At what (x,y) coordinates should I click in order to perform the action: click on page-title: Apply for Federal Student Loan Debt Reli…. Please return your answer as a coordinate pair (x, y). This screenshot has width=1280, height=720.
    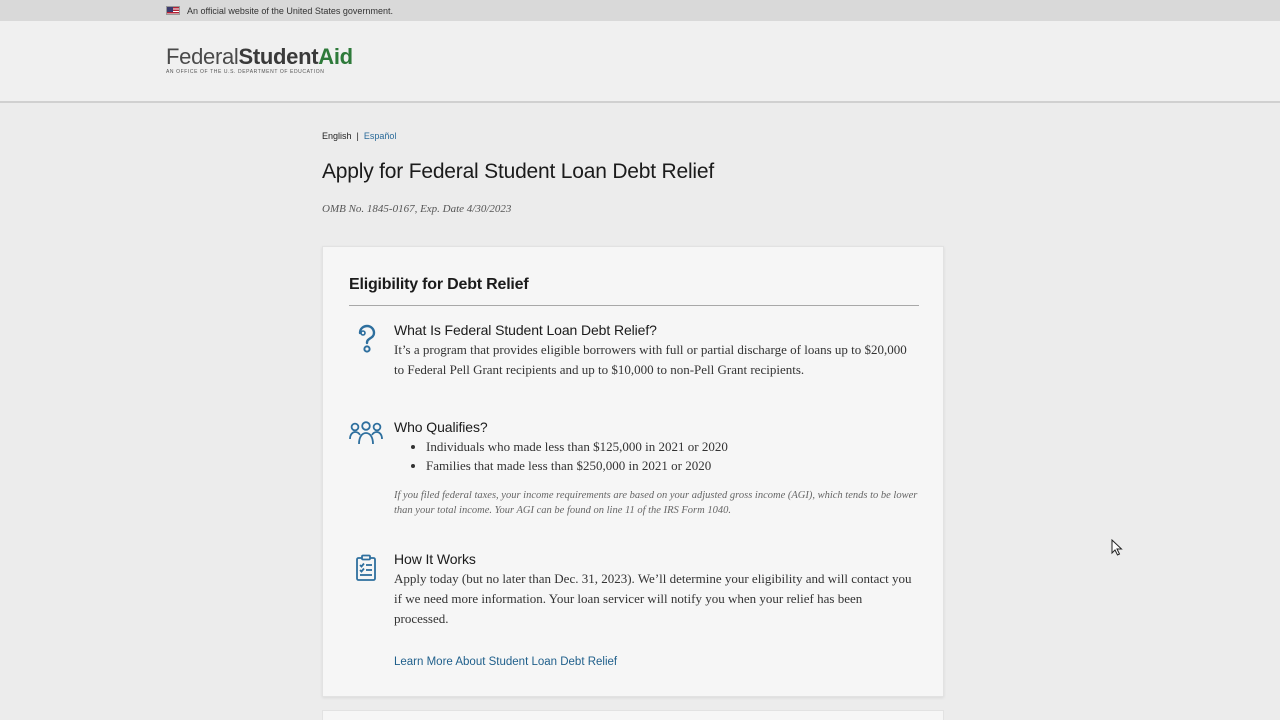
    Looking at the image, I should click on (518, 171).